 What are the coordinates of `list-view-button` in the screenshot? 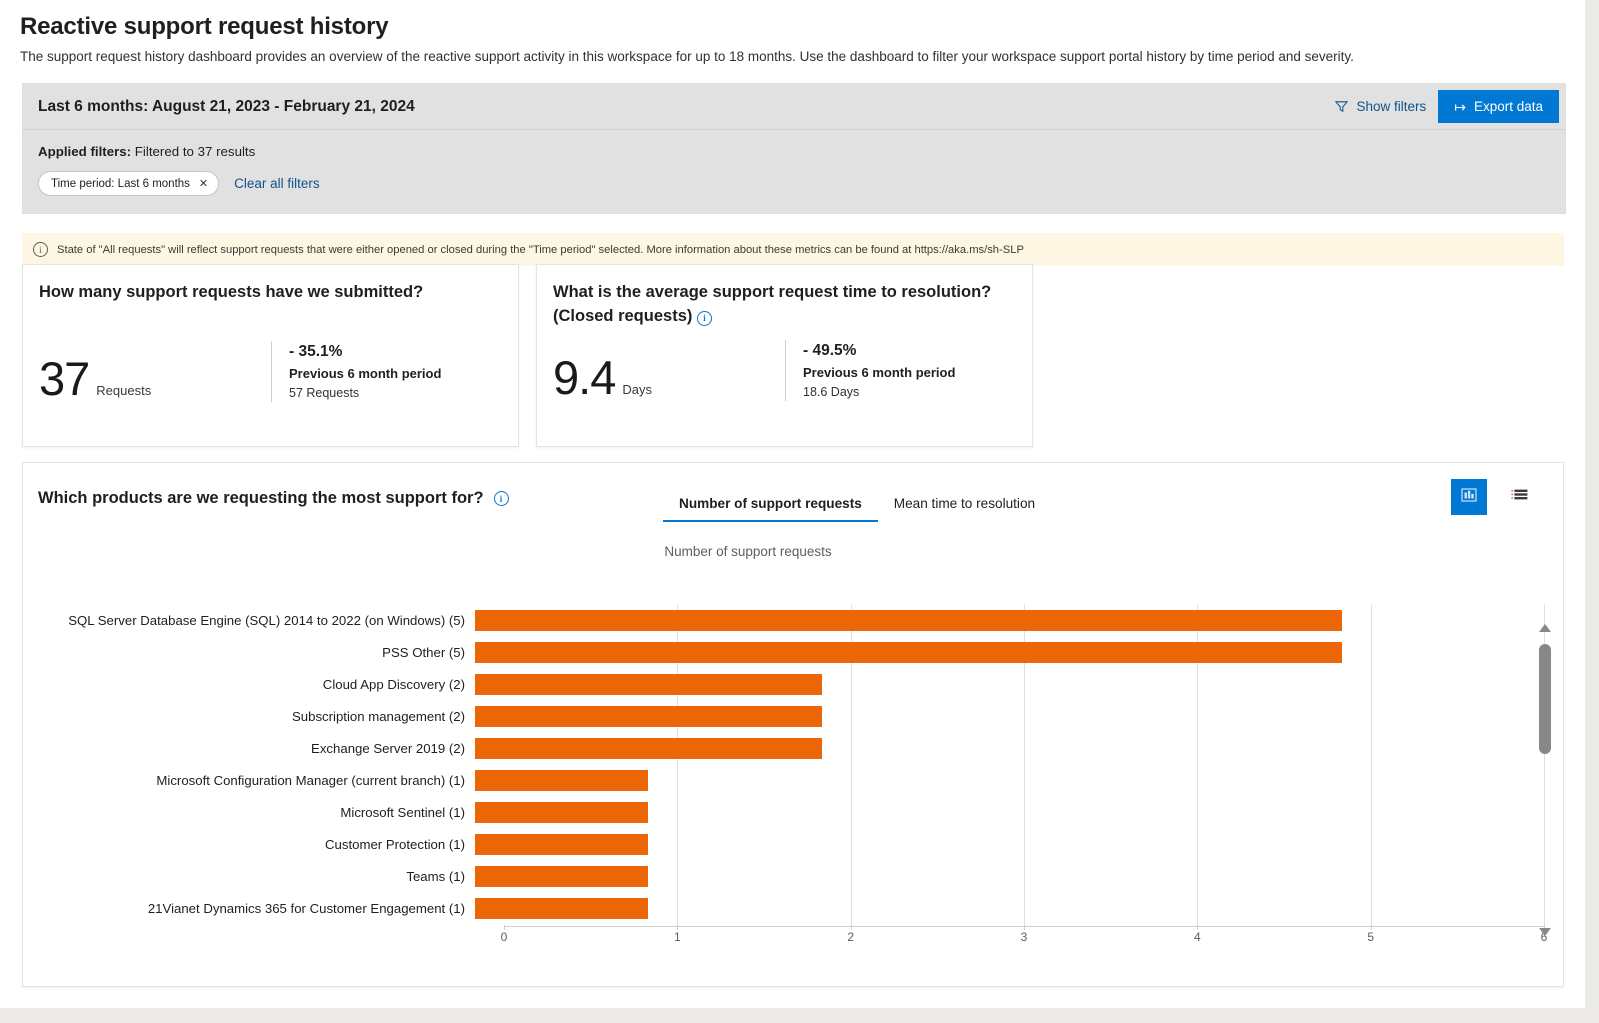 It's located at (1519, 497).